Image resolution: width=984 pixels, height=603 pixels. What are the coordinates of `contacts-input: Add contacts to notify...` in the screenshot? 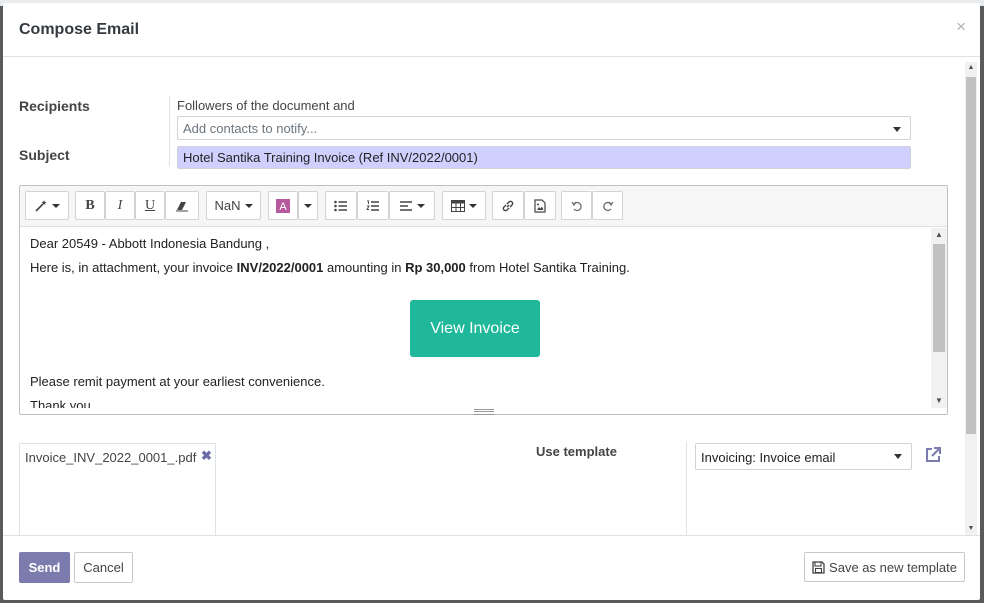 It's located at (544, 128).